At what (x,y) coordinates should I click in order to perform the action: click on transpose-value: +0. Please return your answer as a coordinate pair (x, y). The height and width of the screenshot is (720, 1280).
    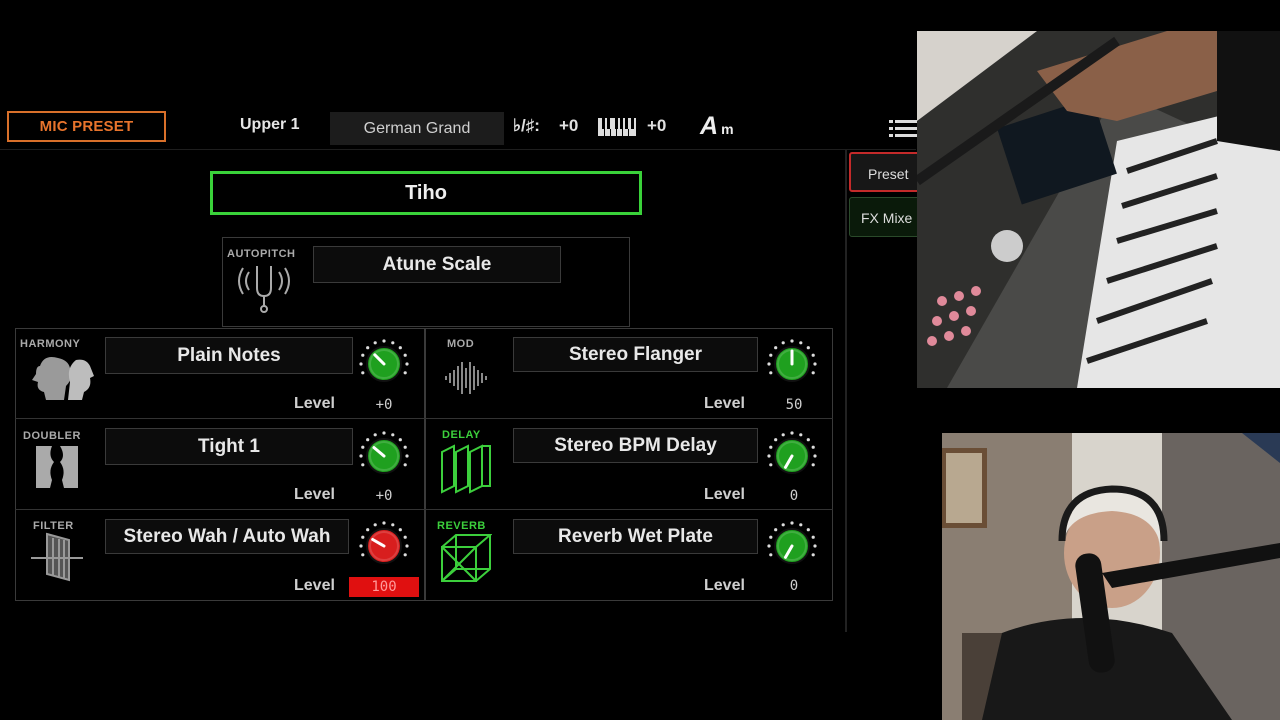
    Looking at the image, I should click on (568, 126).